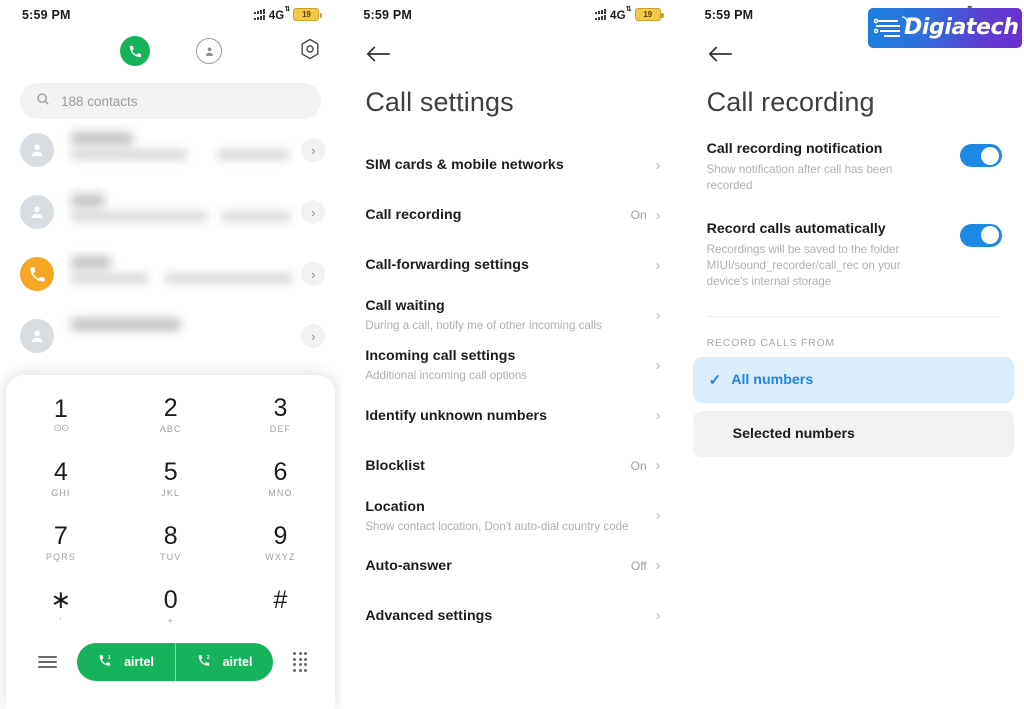 This screenshot has width=1024, height=709. What do you see at coordinates (464, 165) in the screenshot?
I see `row-title: SIM cards & mobile networks` at bounding box center [464, 165].